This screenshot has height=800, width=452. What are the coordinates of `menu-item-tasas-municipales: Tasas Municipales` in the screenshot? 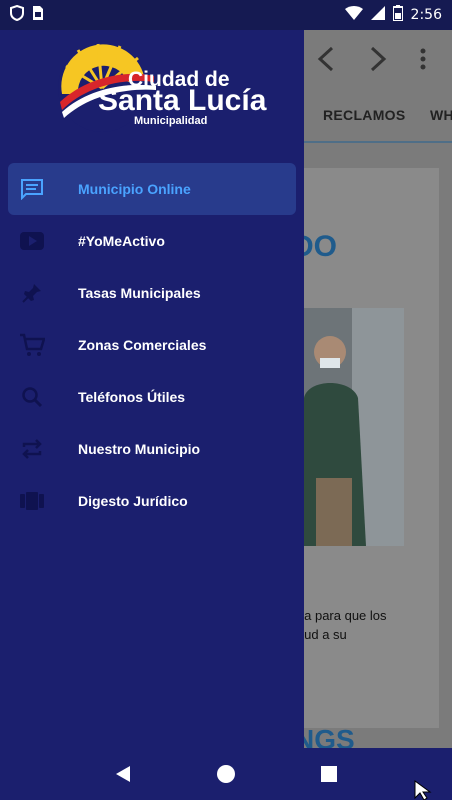 It's located at (152, 293).